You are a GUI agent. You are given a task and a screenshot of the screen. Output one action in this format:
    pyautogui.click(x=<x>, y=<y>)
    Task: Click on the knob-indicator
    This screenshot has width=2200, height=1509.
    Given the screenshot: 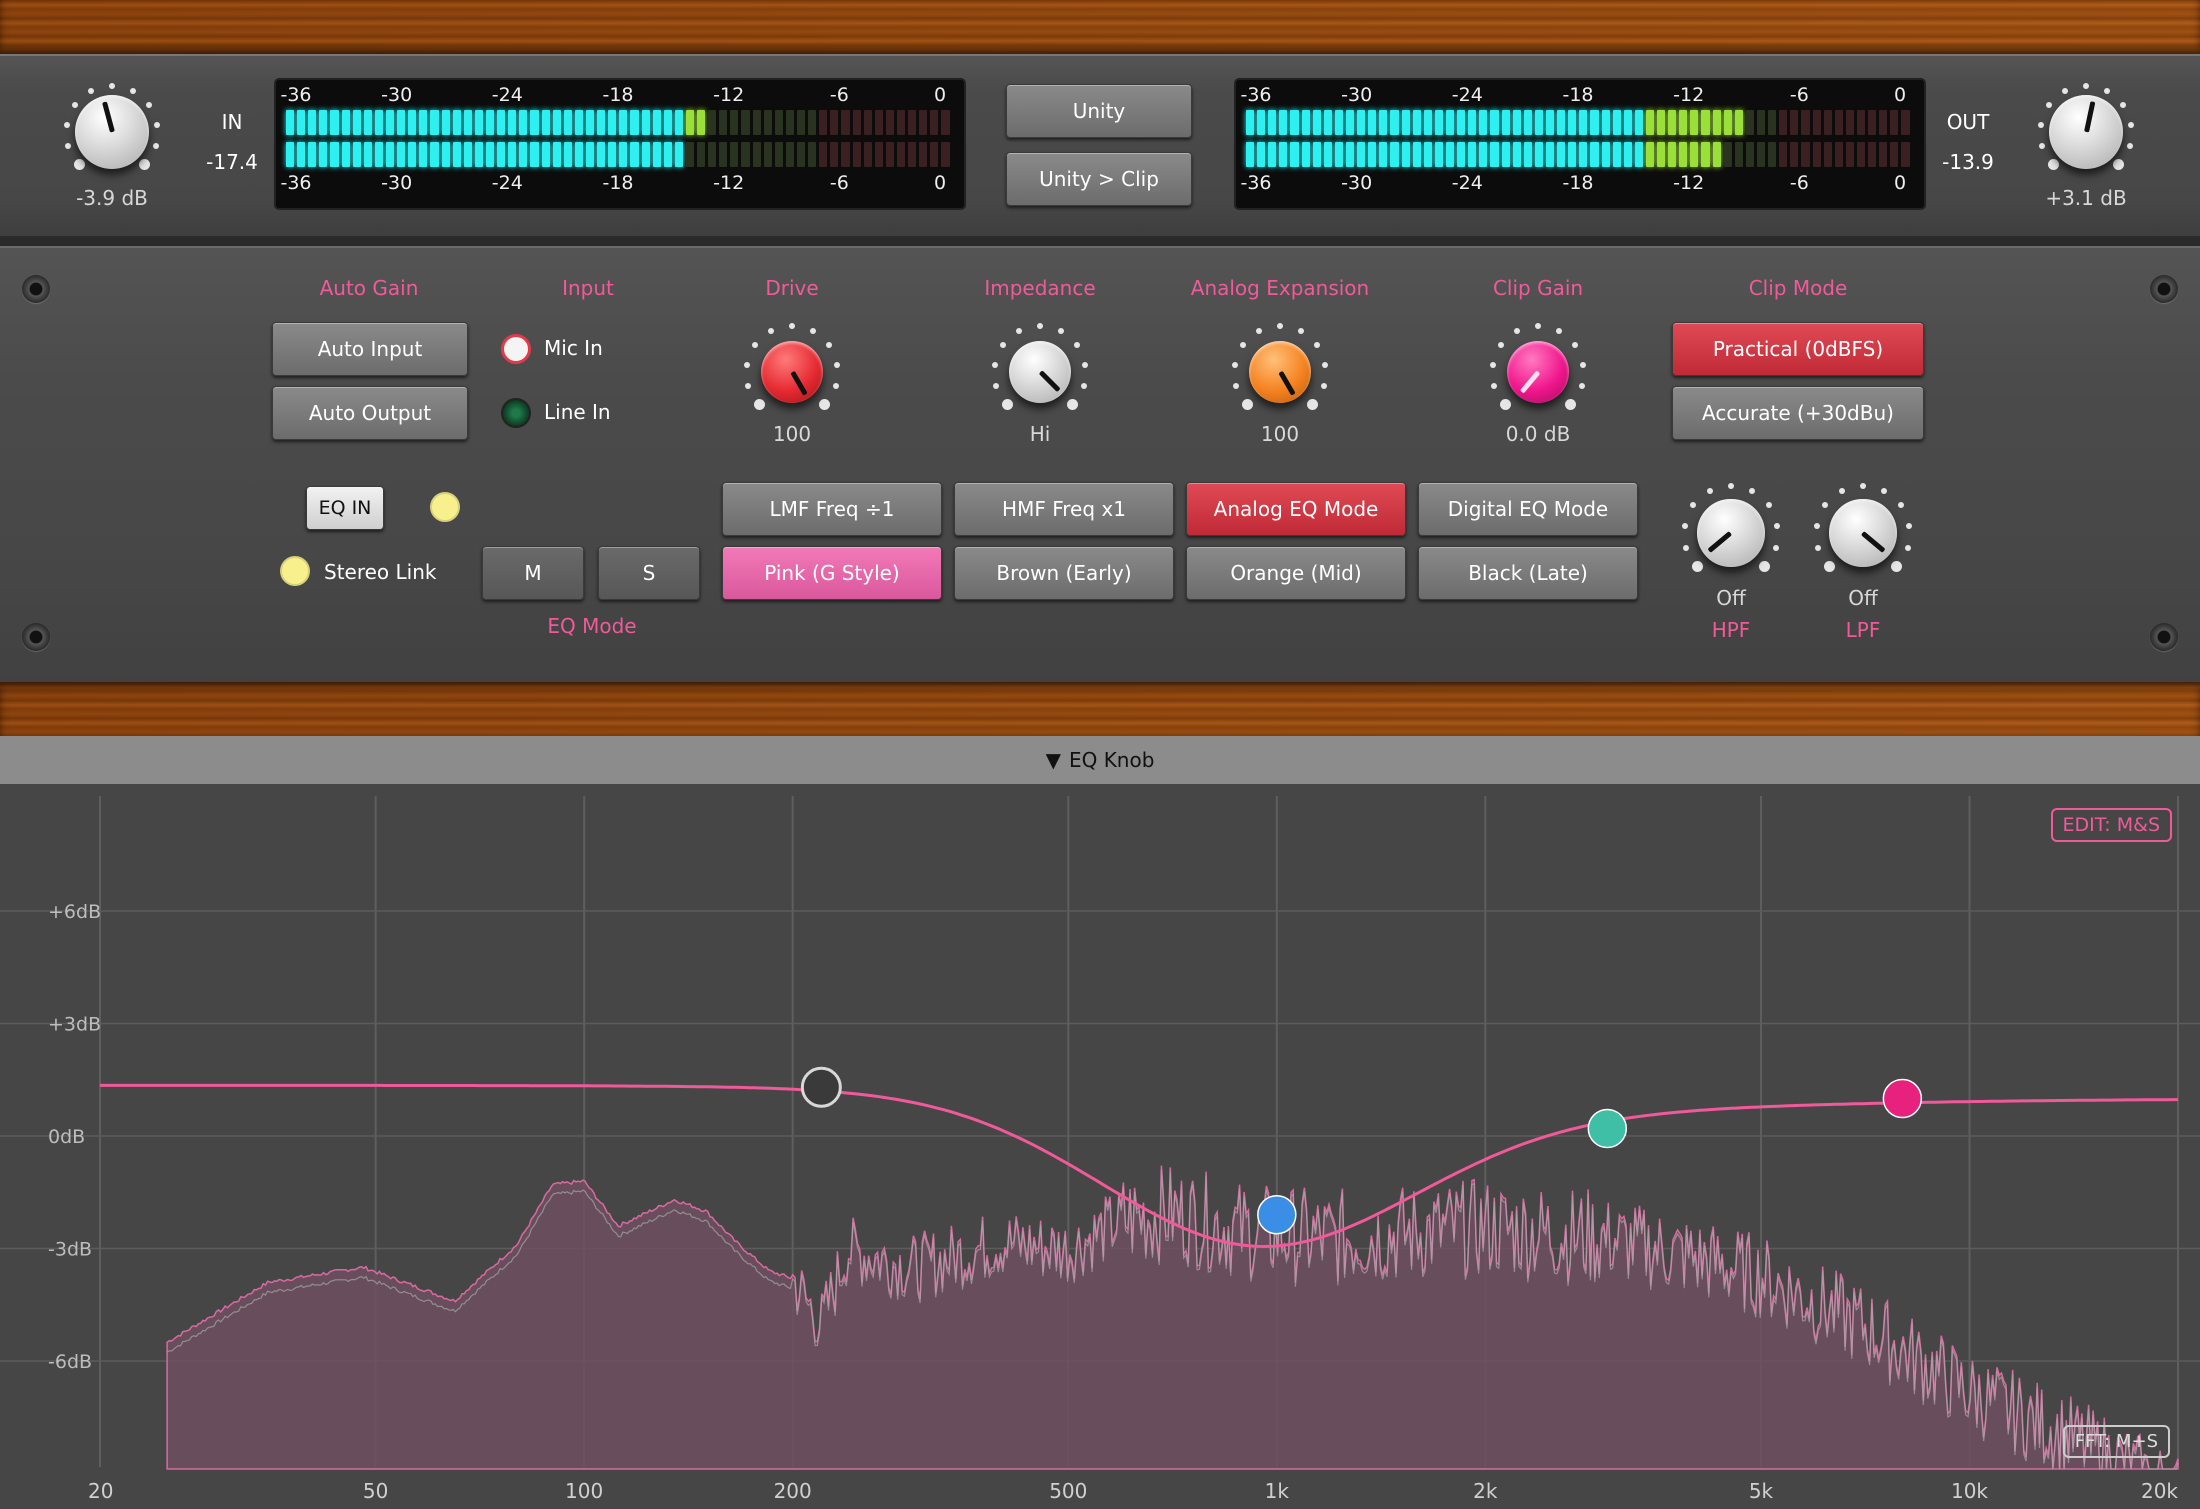 What is the action you would take?
    pyautogui.click(x=1286, y=383)
    